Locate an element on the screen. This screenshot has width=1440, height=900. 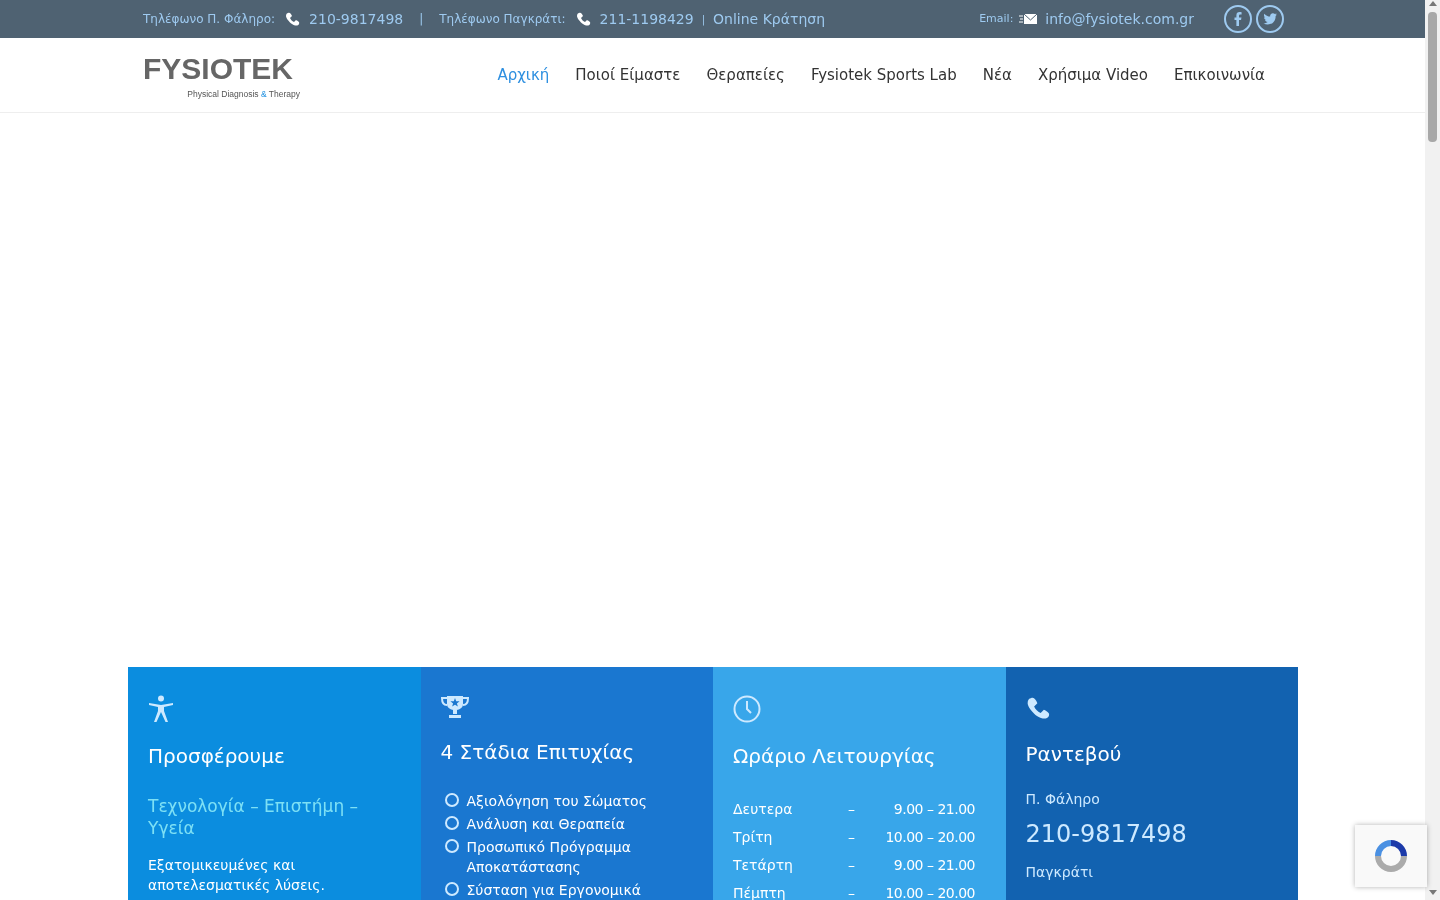
booking-link: Online Κράτηση is located at coordinates (769, 19).